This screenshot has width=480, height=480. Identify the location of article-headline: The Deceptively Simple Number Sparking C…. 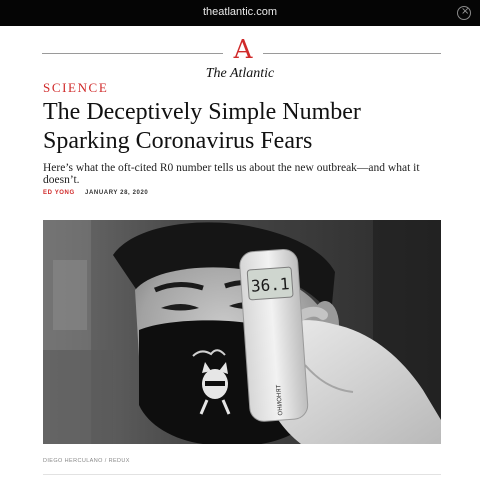
(202, 126).